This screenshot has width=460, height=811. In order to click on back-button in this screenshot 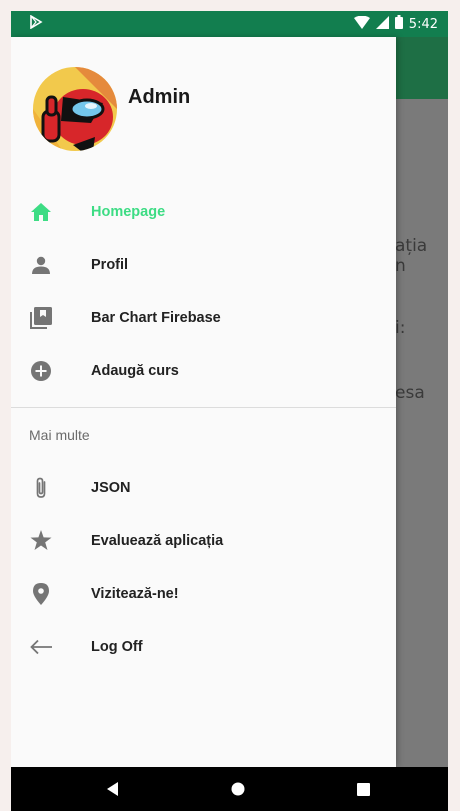, I will do `click(113, 789)`.